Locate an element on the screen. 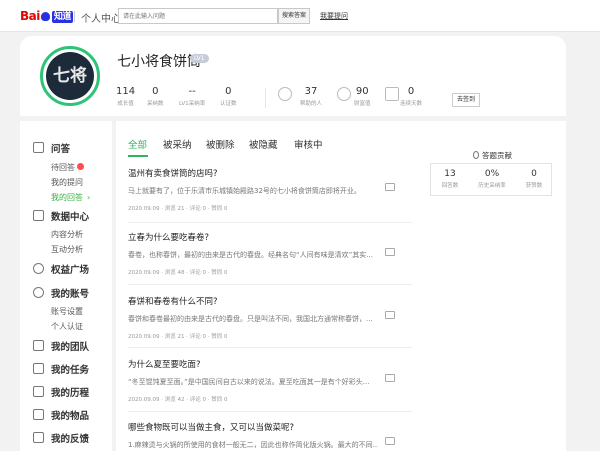 The width and height of the screenshot is (600, 451). sidebar-item-certification: 个人认证 is located at coordinates (67, 326).